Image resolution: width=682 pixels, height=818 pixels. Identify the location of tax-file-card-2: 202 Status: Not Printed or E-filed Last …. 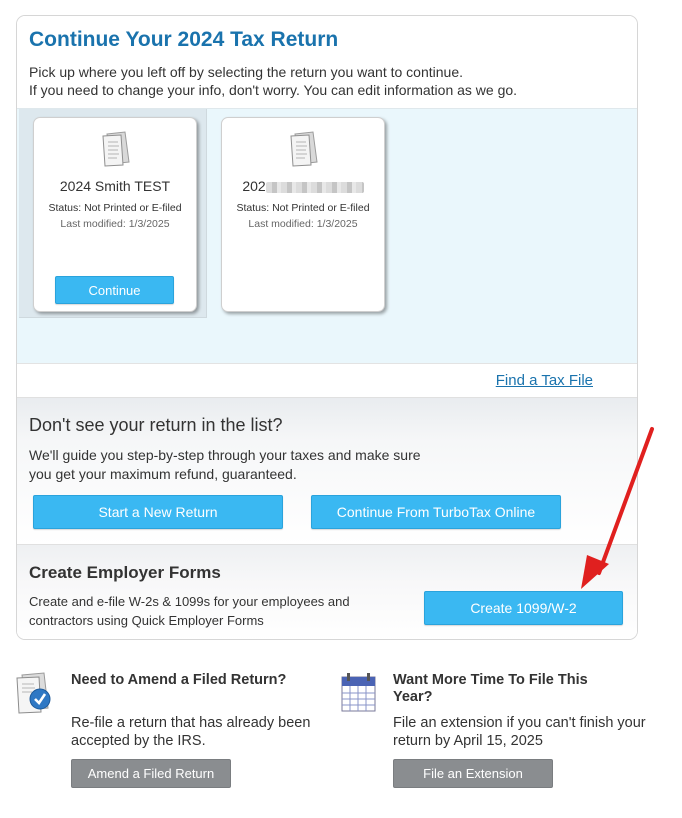
(303, 214).